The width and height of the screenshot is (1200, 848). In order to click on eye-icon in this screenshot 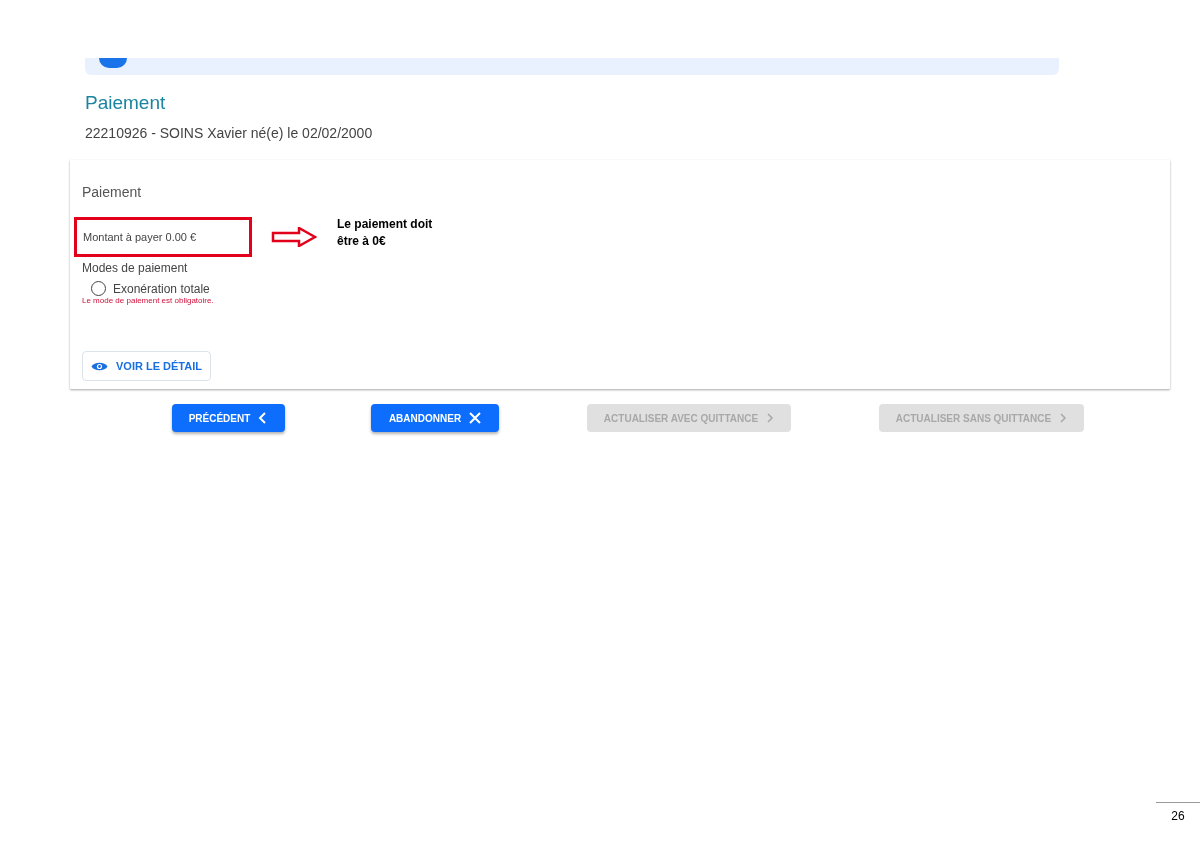, I will do `click(99, 366)`.